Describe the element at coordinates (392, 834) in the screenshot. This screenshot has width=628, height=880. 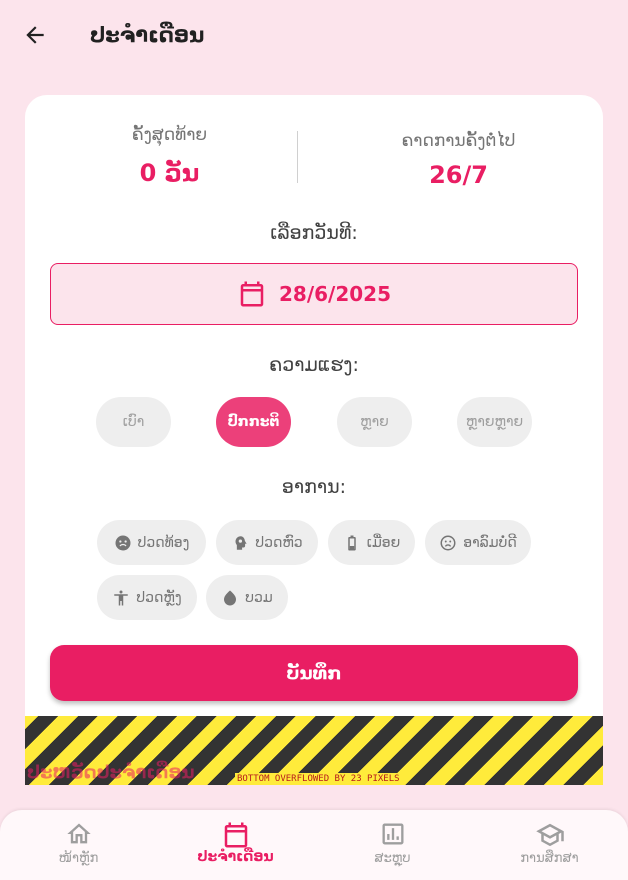
I see `bar-chart-icon` at that location.